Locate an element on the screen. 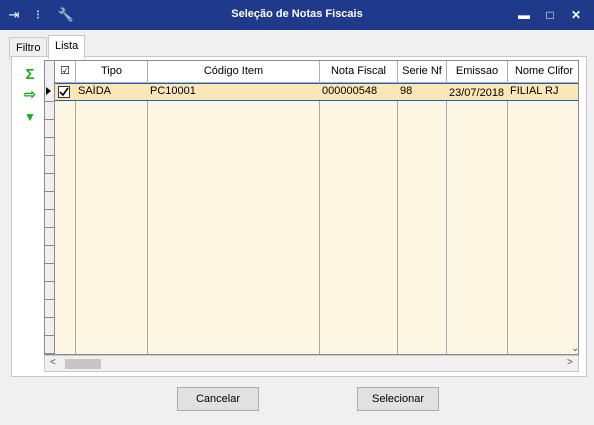 The width and height of the screenshot is (594, 425). current-row-pointer-icon is located at coordinates (48, 91).